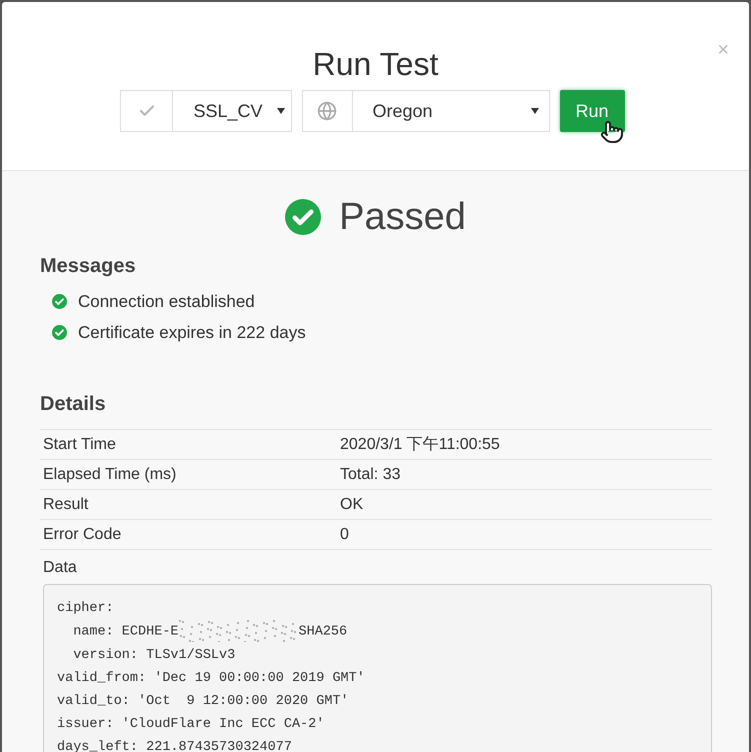  Describe the element at coordinates (166, 302) in the screenshot. I see `message-text: Connection established` at that location.